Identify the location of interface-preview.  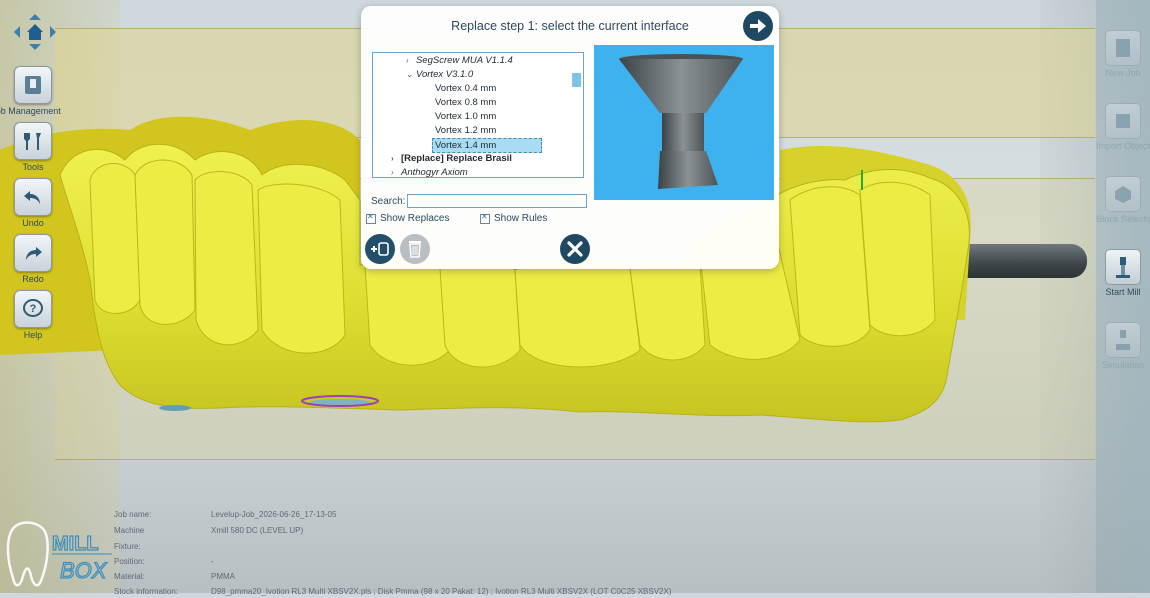
(684, 122).